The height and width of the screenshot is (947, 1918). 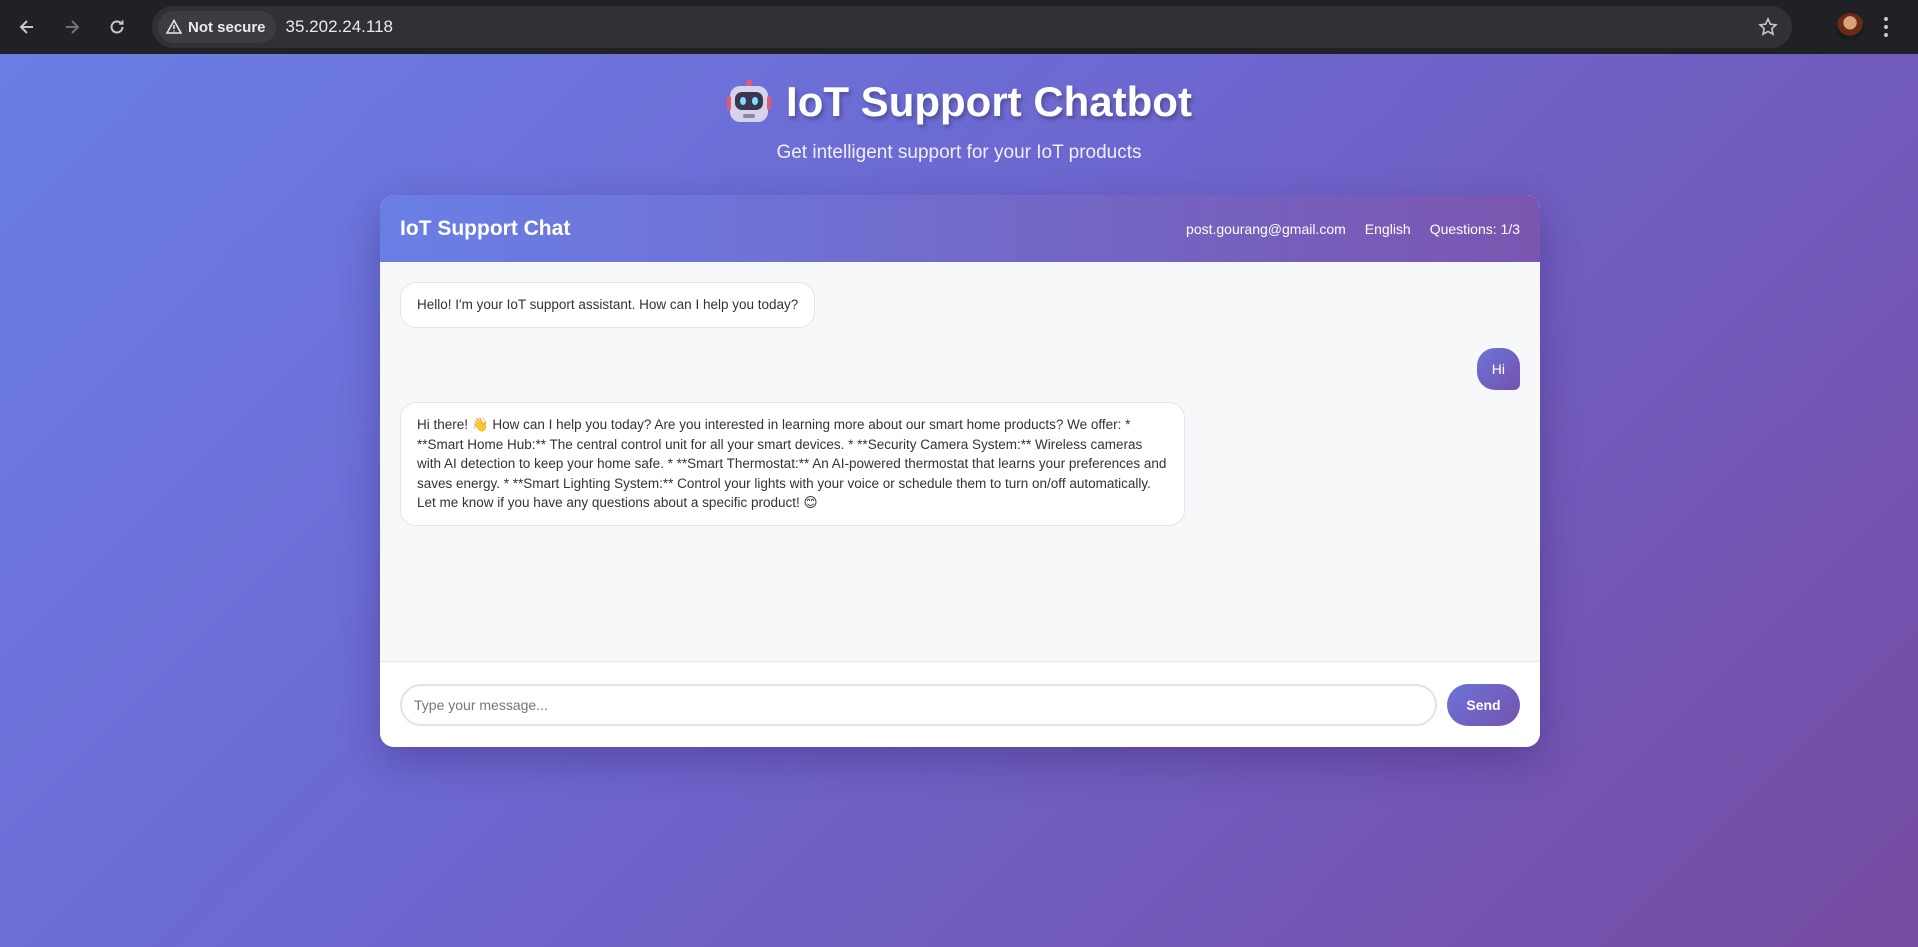 I want to click on user-message: Hi, so click(x=1498, y=369).